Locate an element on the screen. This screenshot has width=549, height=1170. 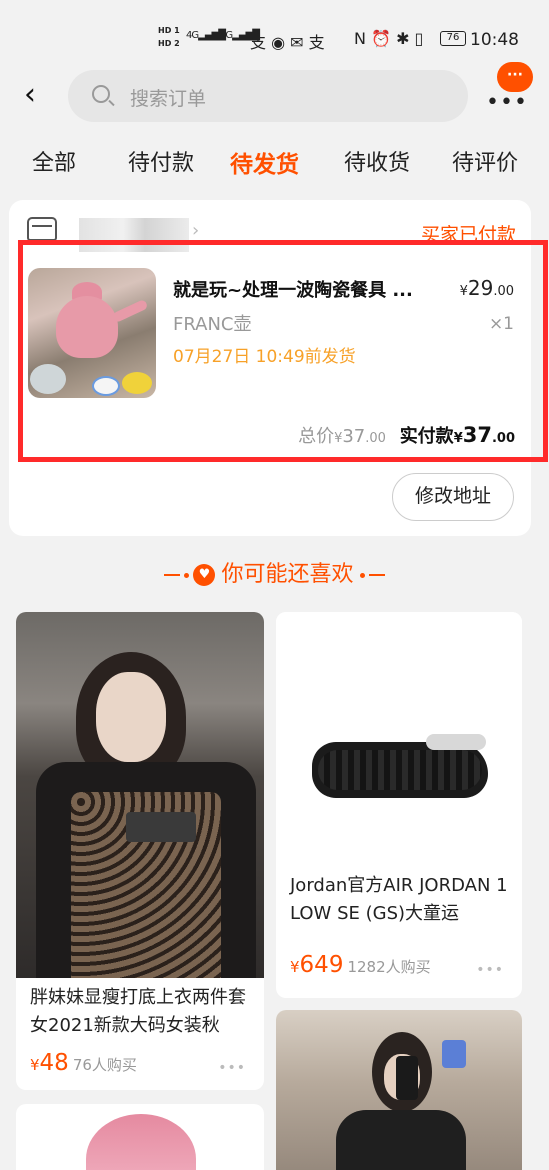
chevron-right-icon: › is located at coordinates (196, 230).